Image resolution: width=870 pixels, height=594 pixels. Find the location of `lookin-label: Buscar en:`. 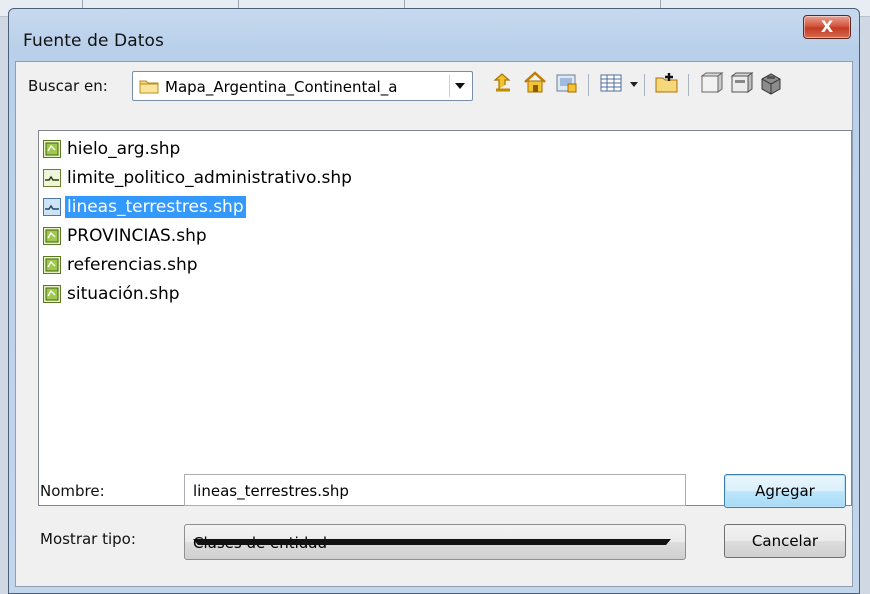

lookin-label: Buscar en: is located at coordinates (68, 86).